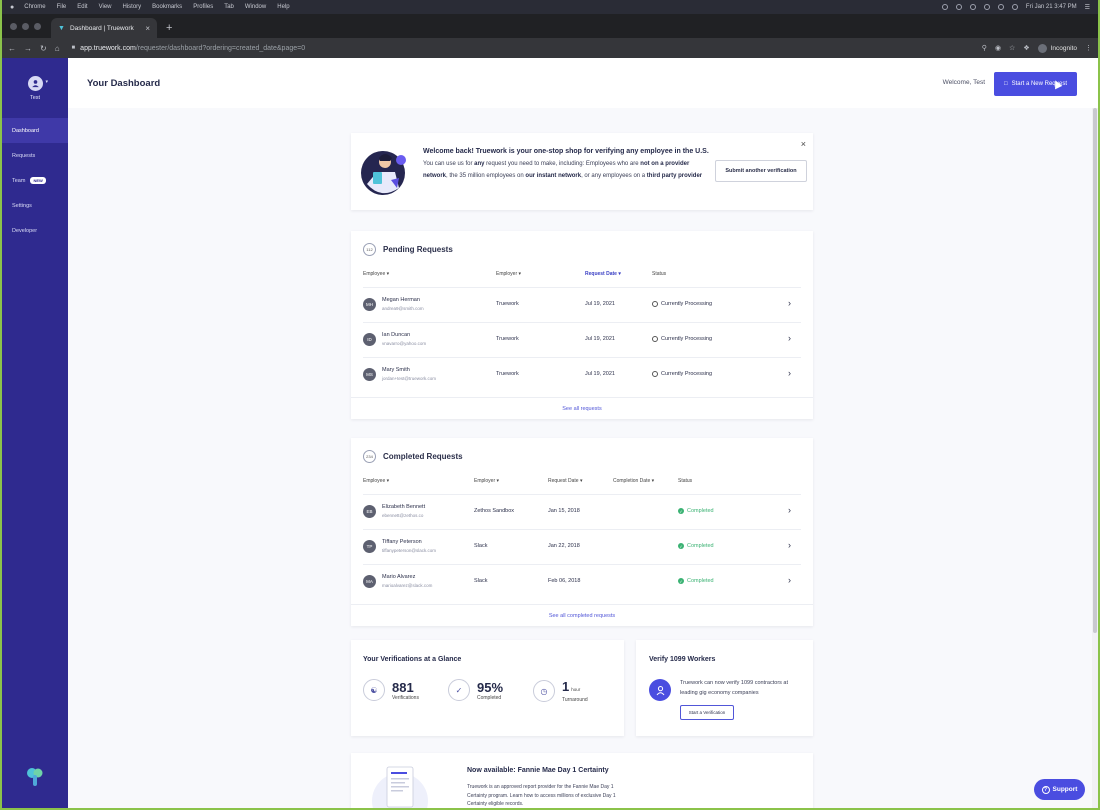 Image resolution: width=1100 pixels, height=810 pixels. I want to click on clock-icon, so click(655, 339).